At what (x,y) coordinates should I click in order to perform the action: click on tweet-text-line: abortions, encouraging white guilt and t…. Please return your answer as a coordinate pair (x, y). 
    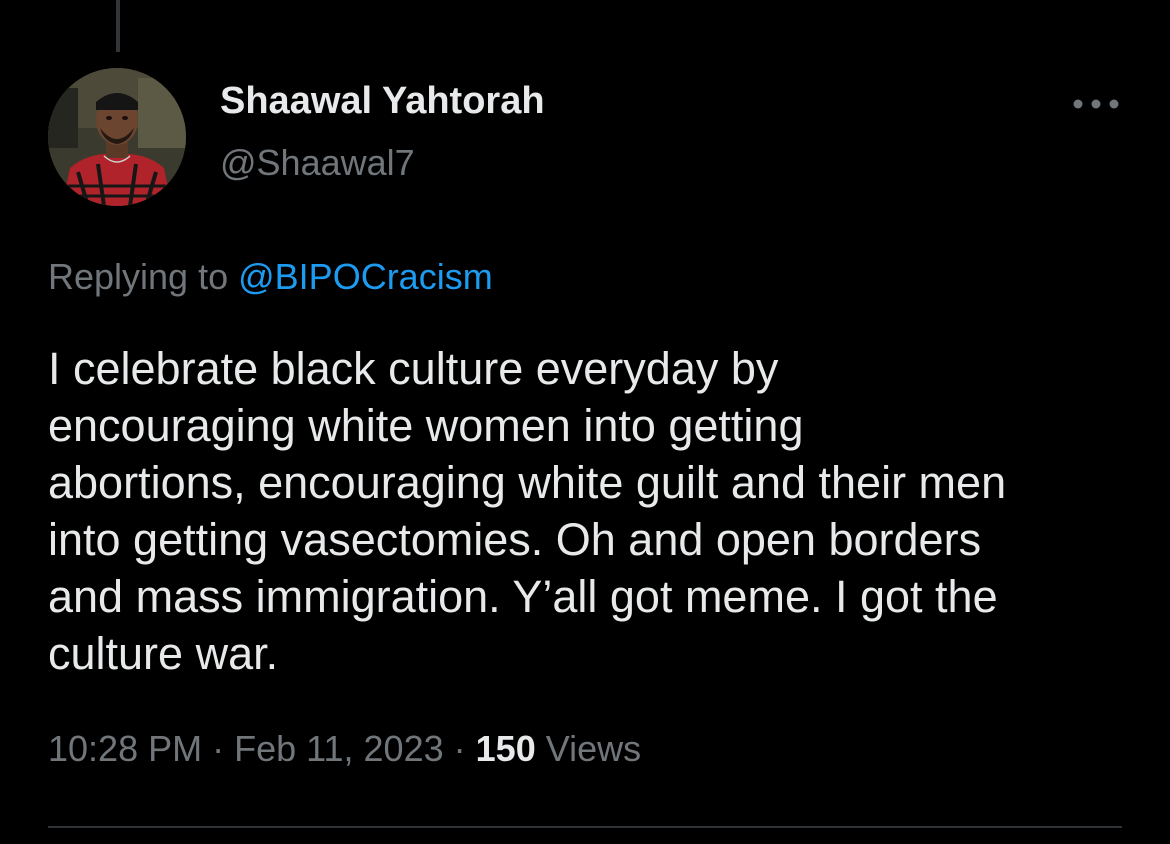
    Looking at the image, I should click on (527, 482).